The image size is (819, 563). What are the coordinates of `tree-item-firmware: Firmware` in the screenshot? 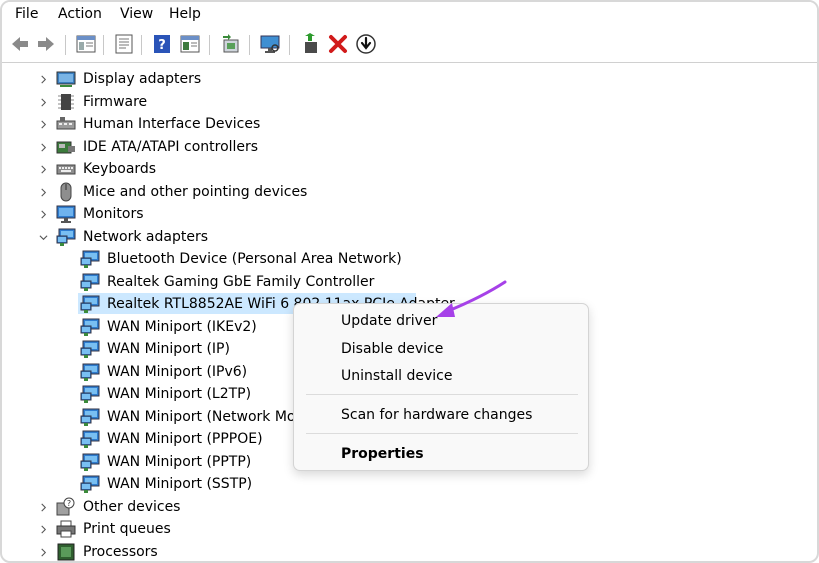 It's located at (115, 102).